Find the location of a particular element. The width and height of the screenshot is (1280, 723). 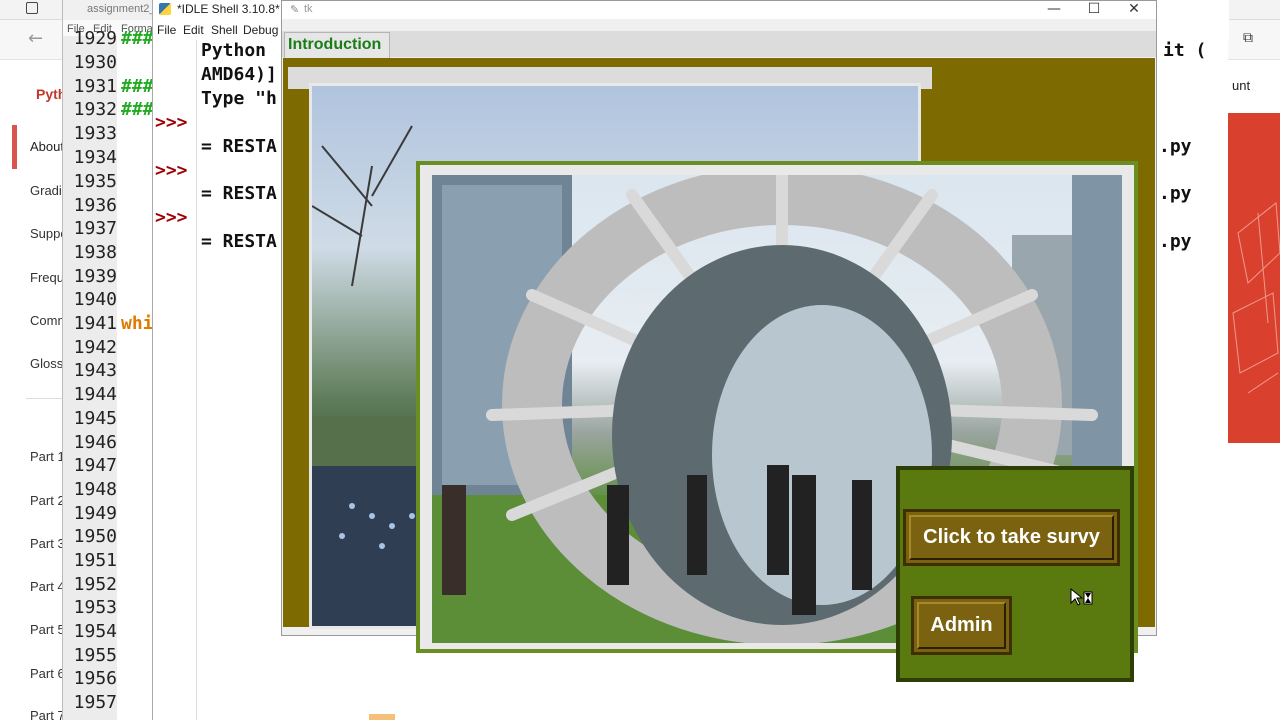

shell-title: *IDLE Shell 3.10.8* is located at coordinates (228, 9).